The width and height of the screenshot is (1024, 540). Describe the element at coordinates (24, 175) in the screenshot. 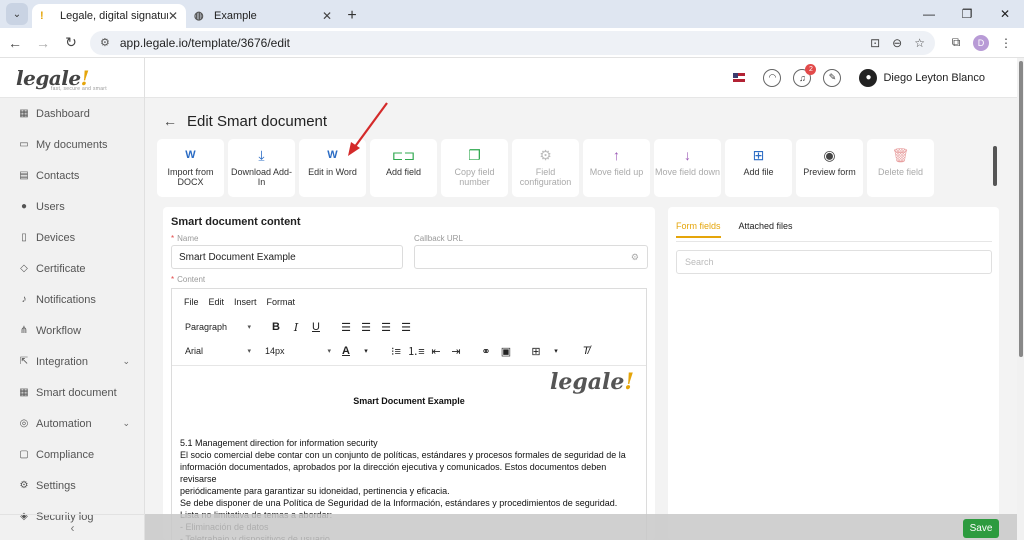

I see `contacts-icon: ▤` at that location.